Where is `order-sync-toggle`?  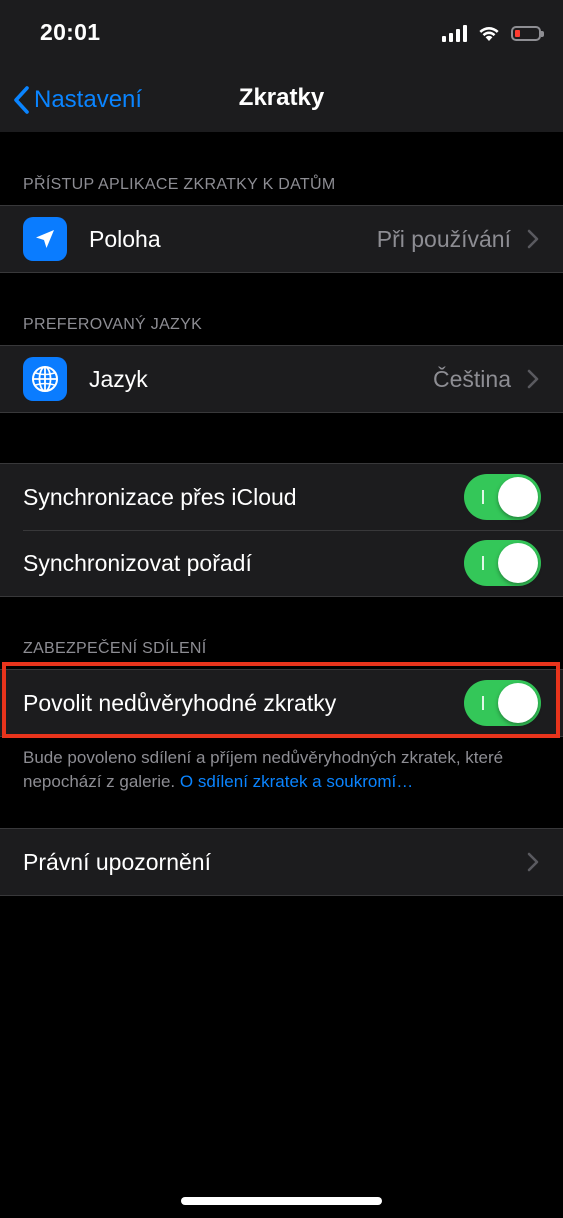 order-sync-toggle is located at coordinates (502, 563).